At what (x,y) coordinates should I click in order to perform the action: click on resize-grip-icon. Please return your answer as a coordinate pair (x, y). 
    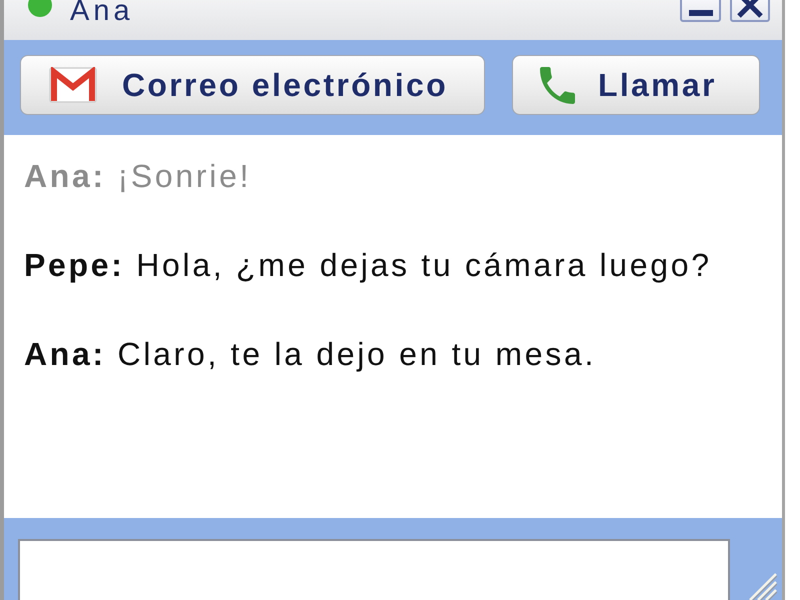
    Looking at the image, I should click on (762, 586).